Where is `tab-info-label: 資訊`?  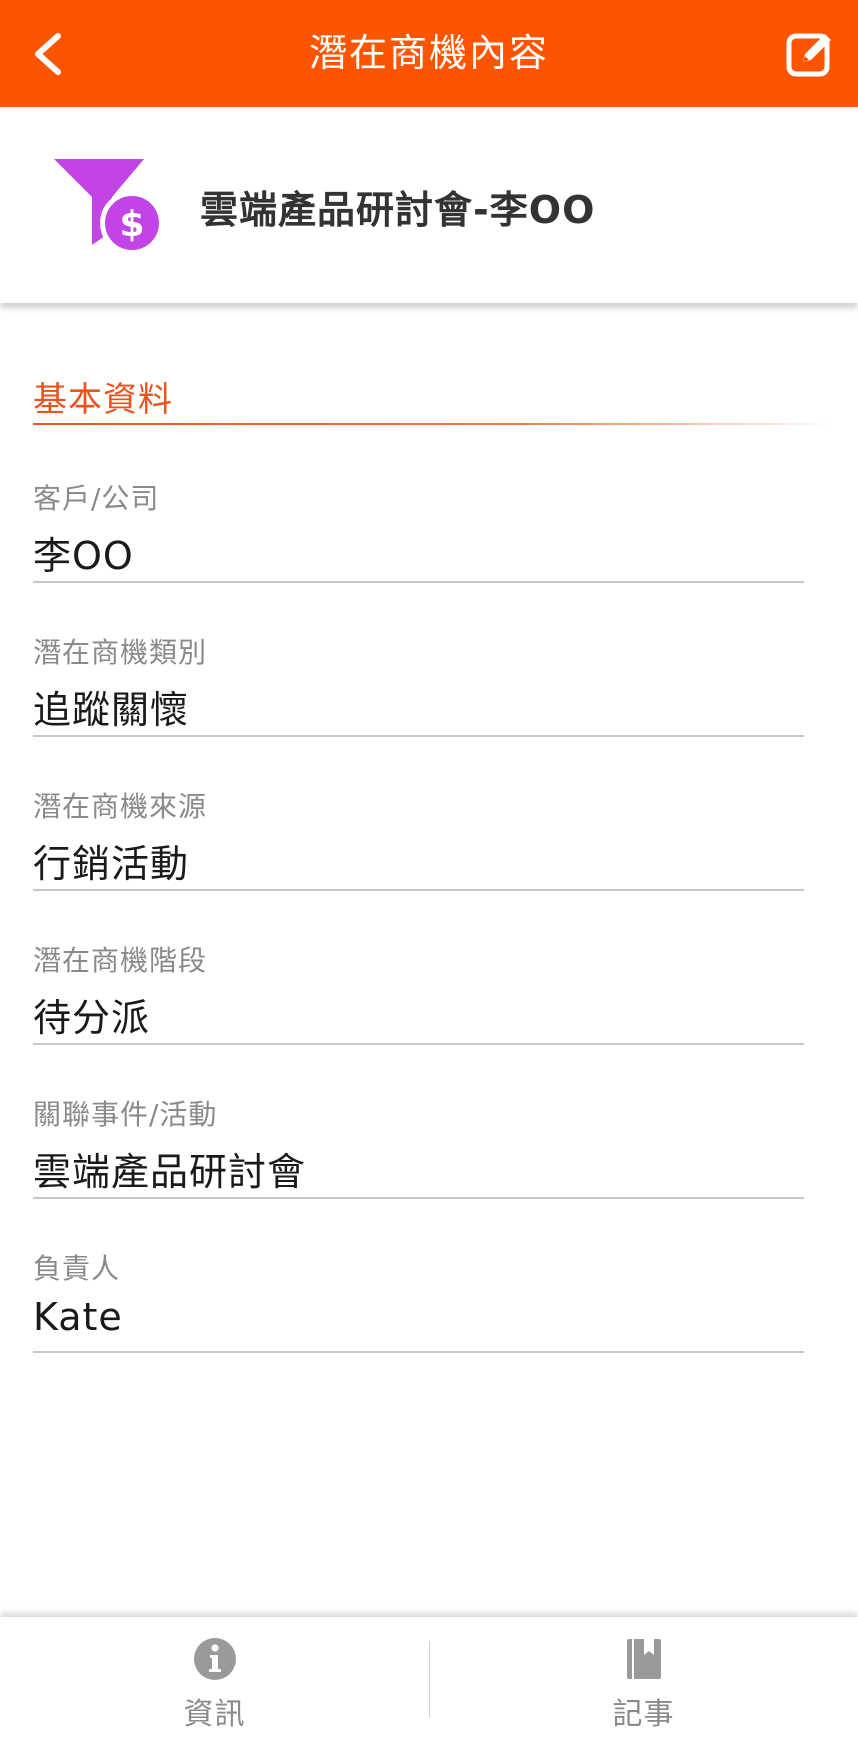 tab-info-label: 資訊 is located at coordinates (214, 1714).